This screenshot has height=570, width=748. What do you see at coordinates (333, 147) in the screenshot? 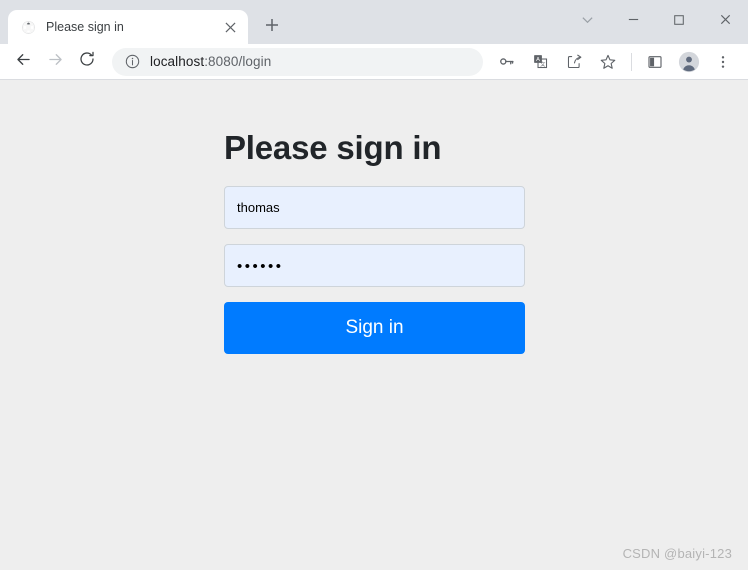
I see `page-title: Please sign in` at bounding box center [333, 147].